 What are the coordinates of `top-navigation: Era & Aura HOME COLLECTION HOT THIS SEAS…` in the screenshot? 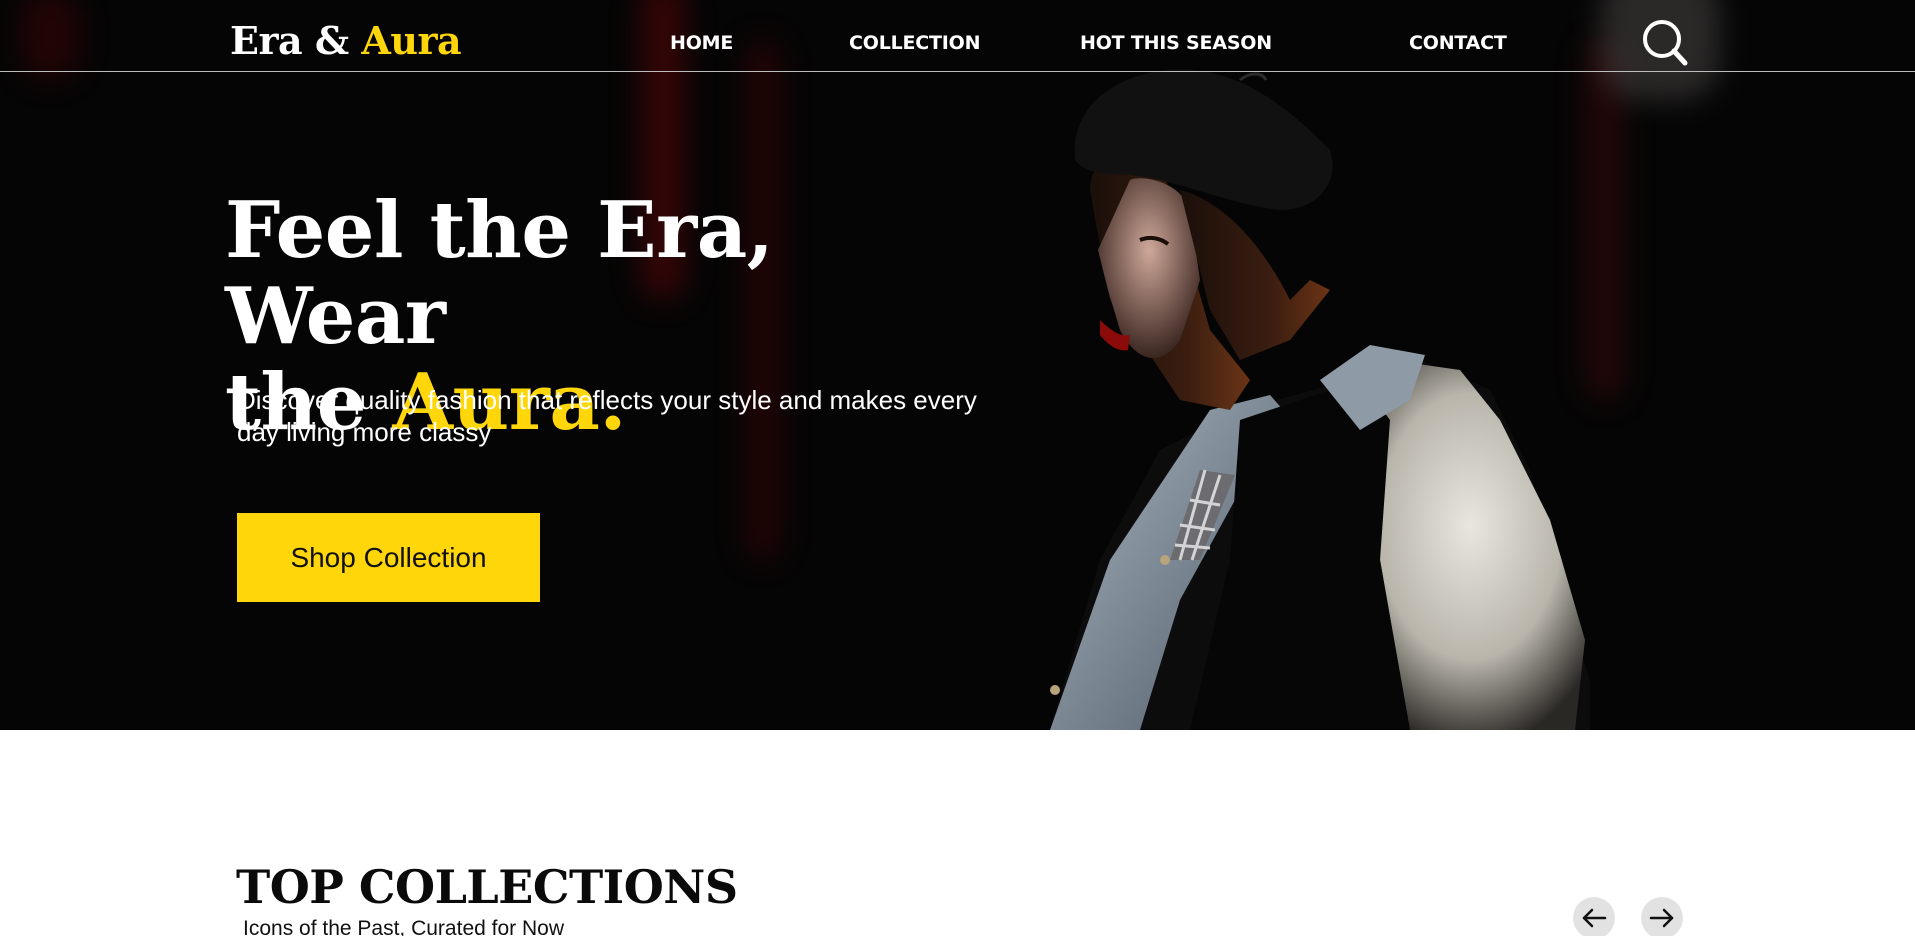 It's located at (957, 36).